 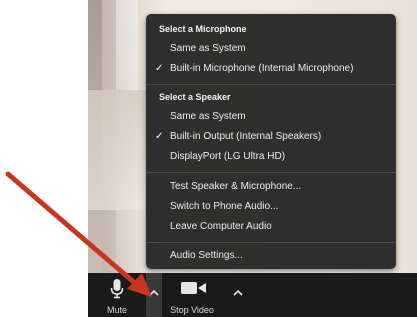 I want to click on menu-item-speaker-built-in-output: ✓ Built-in Output (Internal Speakers), so click(x=271, y=137).